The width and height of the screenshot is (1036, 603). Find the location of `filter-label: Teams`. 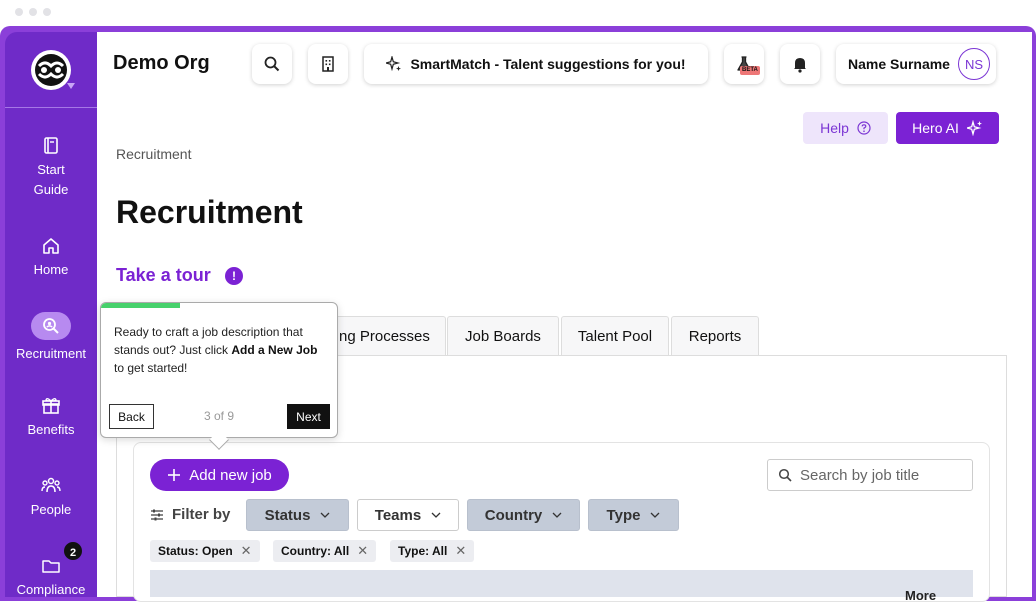

filter-label: Teams is located at coordinates (398, 515).